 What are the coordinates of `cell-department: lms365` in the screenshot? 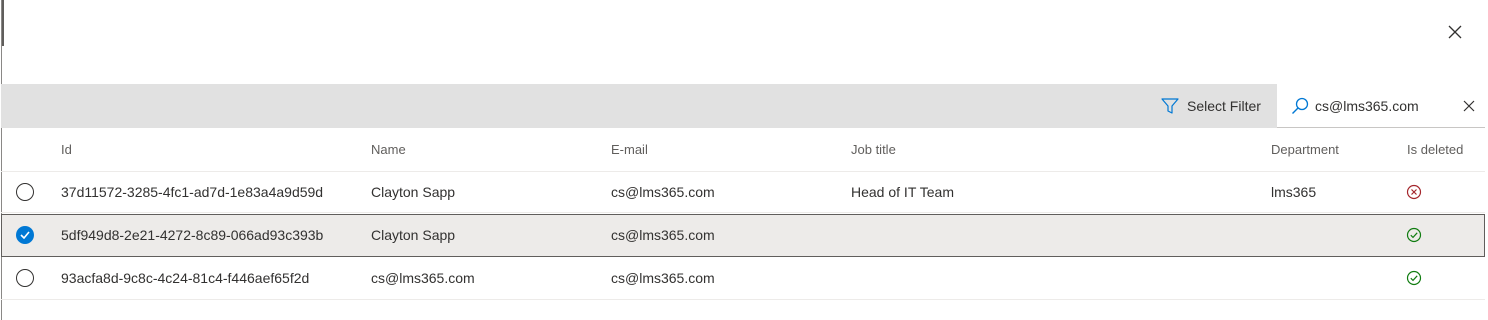 It's located at (1294, 192).